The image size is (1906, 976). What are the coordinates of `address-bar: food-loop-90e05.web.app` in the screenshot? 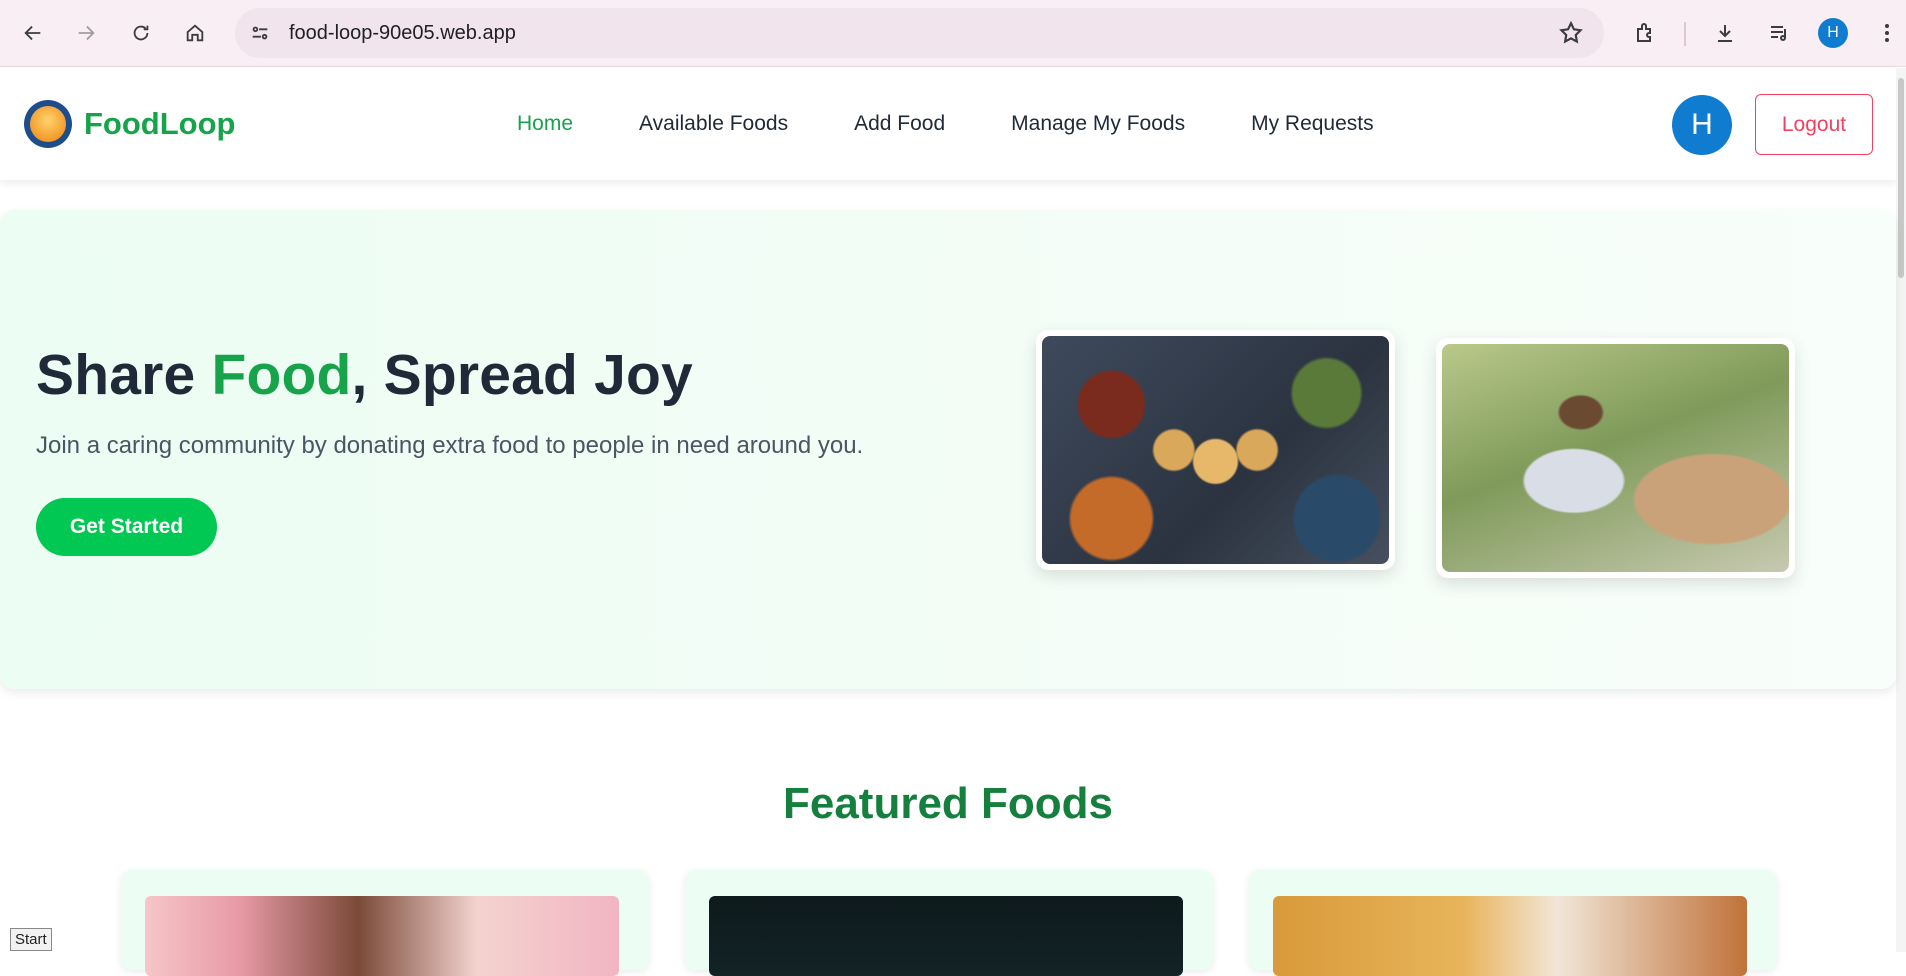 It's located at (919, 33).